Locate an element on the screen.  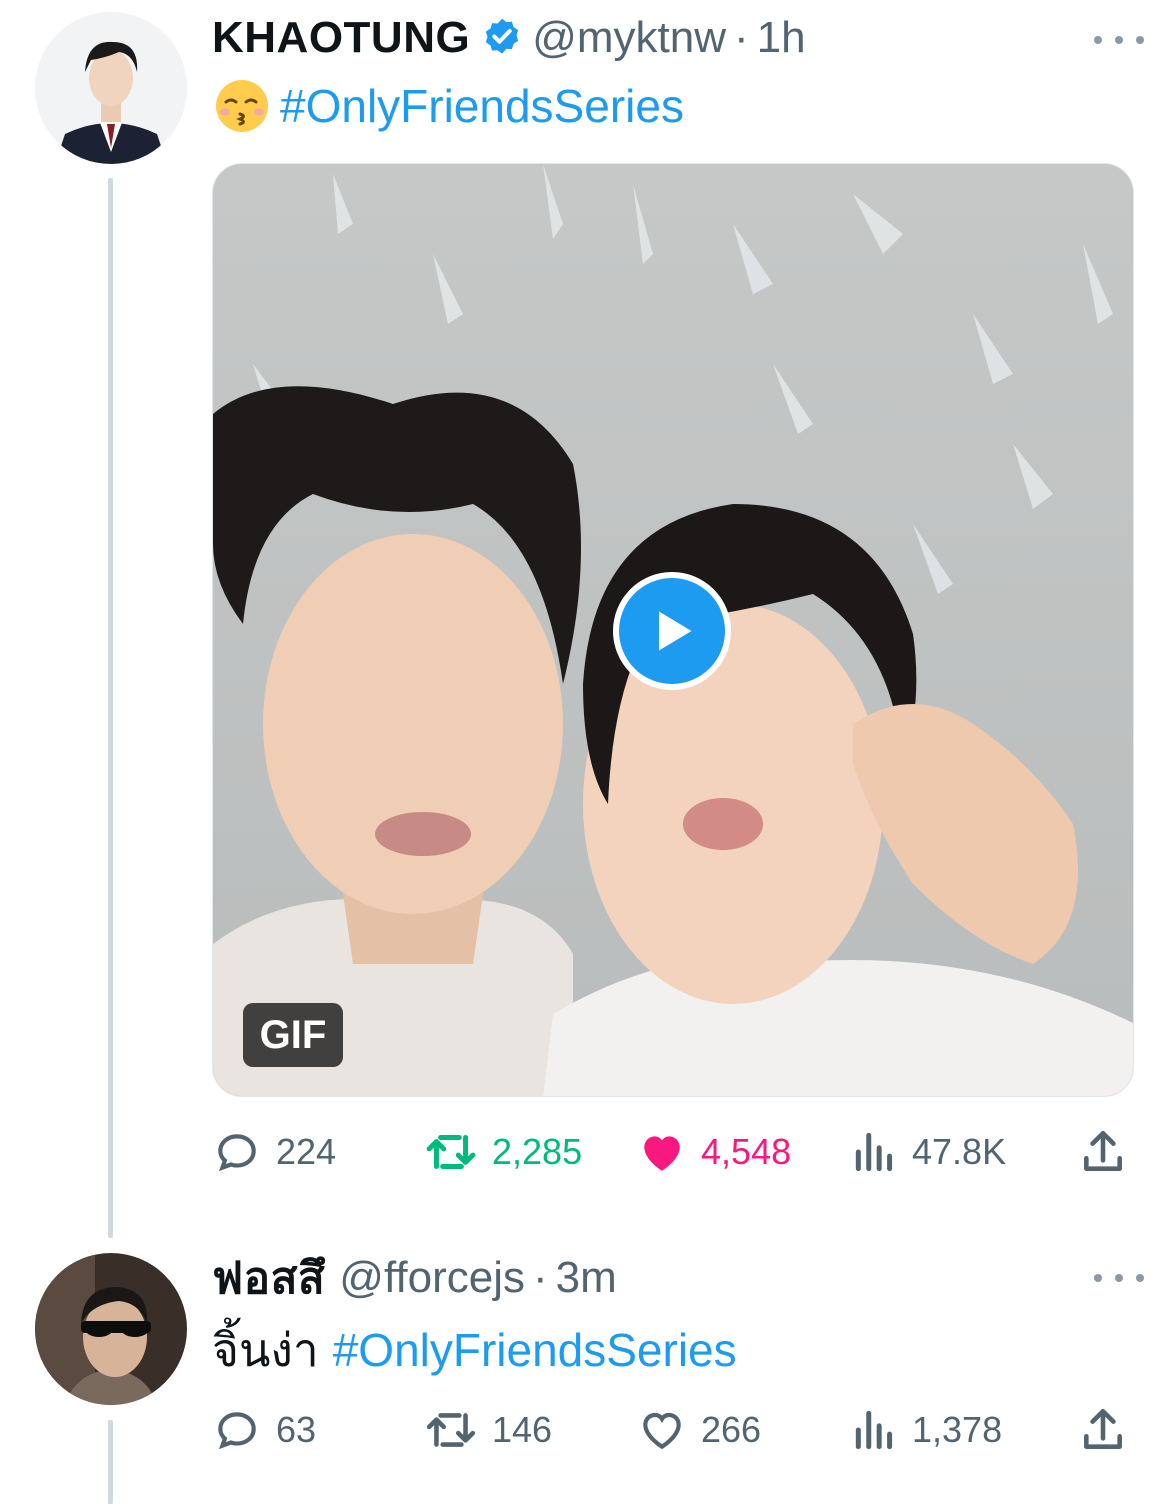
heart-filled-icon is located at coordinates (662, 1153).